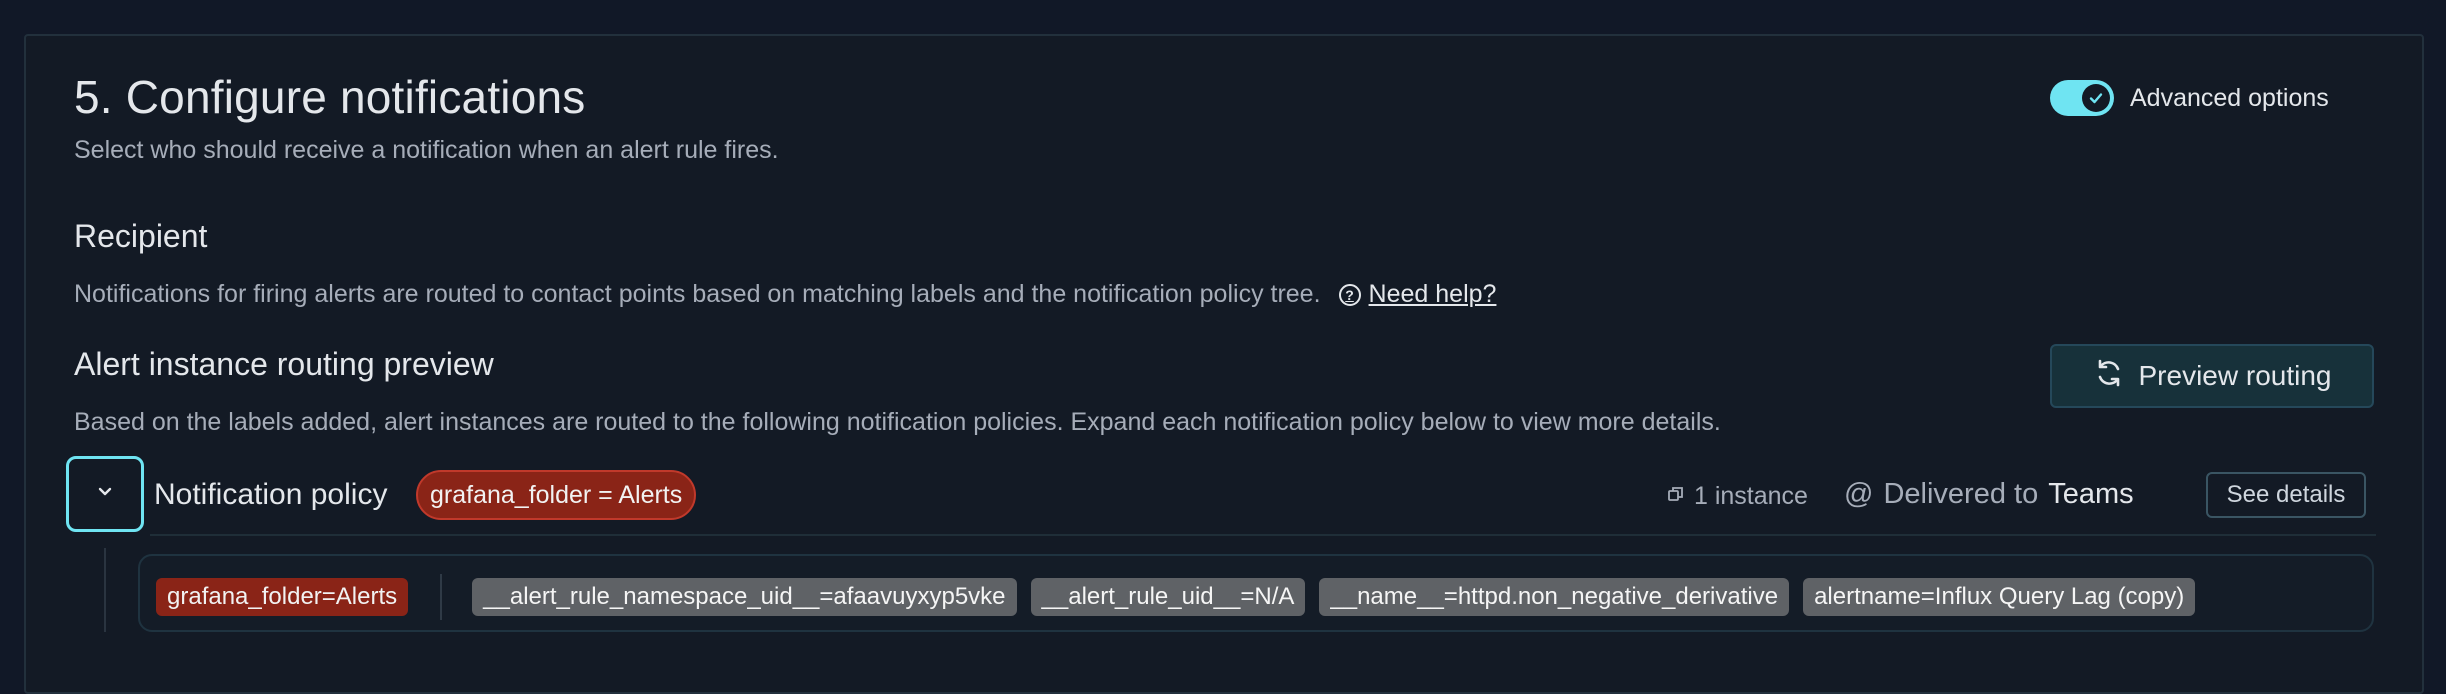 The width and height of the screenshot is (2446, 694). Describe the element at coordinates (1961, 494) in the screenshot. I see `delivered-prefix: Delivered to` at that location.